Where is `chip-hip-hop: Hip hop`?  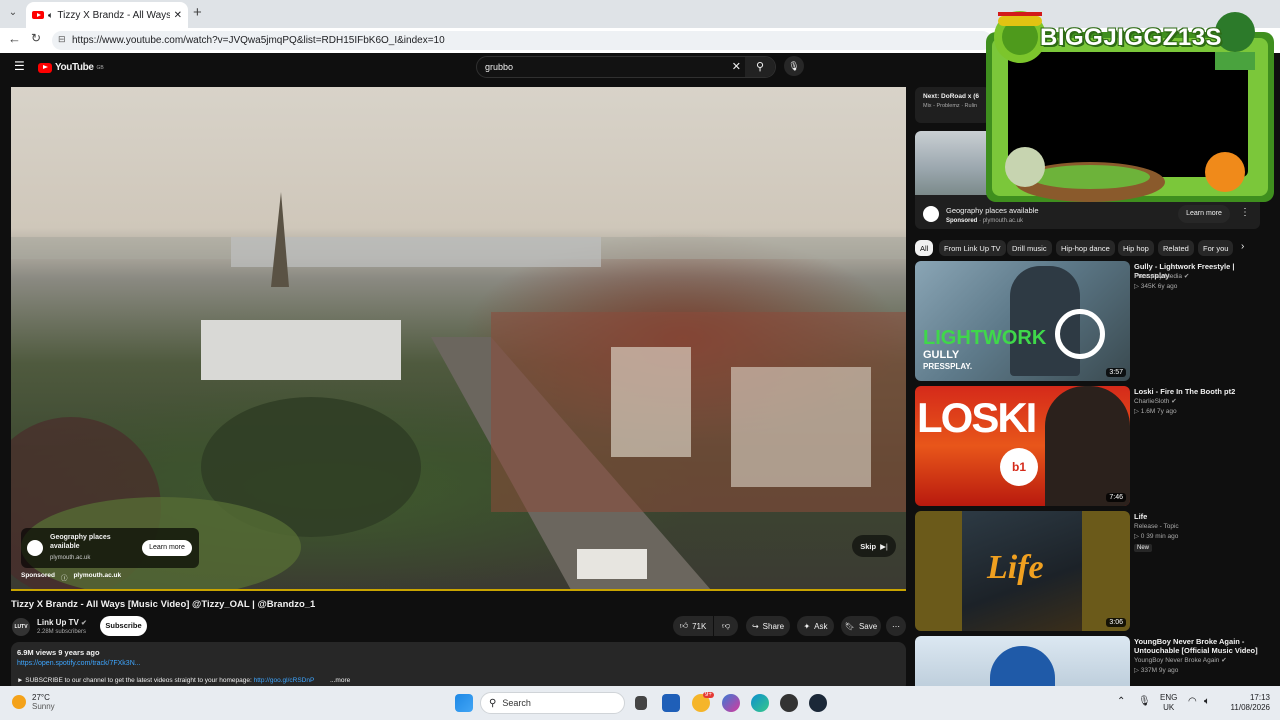 chip-hip-hop: Hip hop is located at coordinates (1136, 248).